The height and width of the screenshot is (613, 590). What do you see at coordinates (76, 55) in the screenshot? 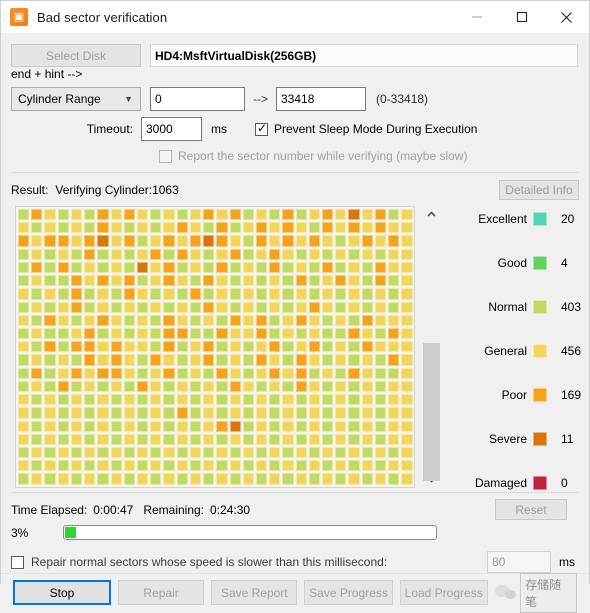
I see `select-disk-button: Select Disk` at bounding box center [76, 55].